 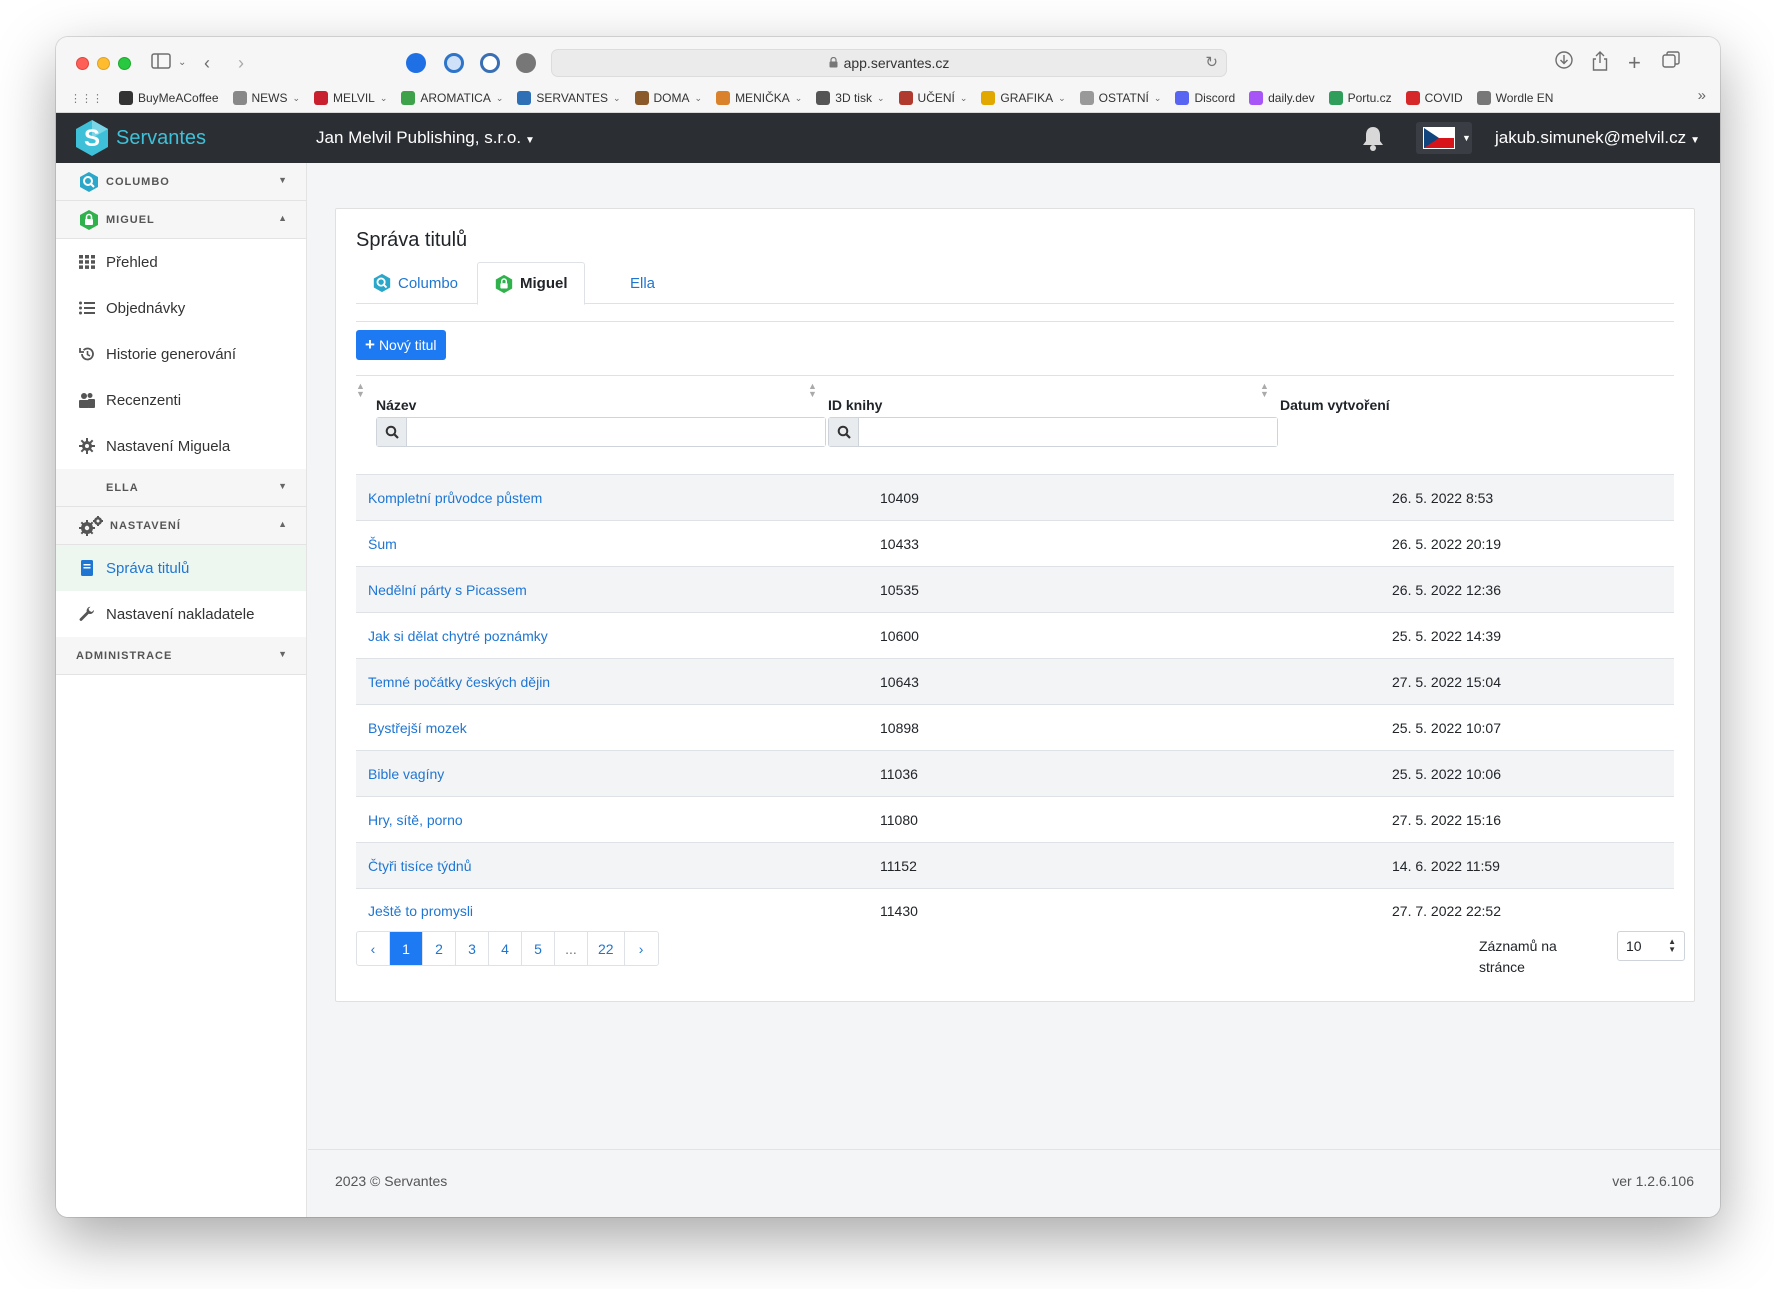 I want to click on company-name: Jan Melvil Publishing, s.r.o., so click(x=419, y=137).